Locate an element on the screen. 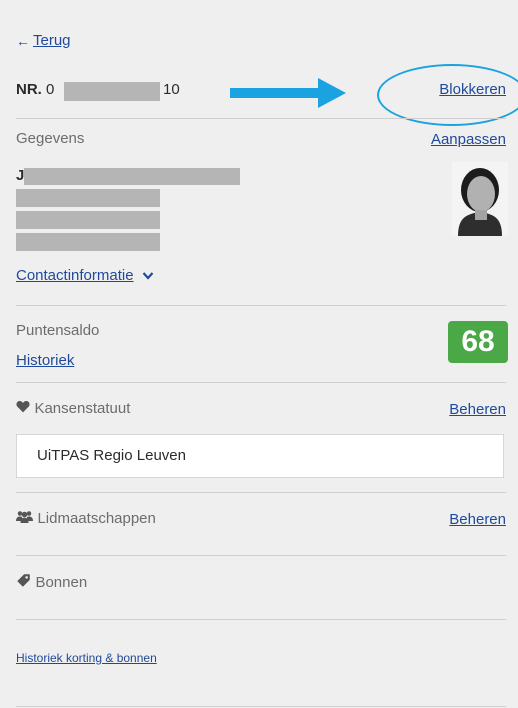 This screenshot has width=518, height=708. avatar is located at coordinates (480, 199).